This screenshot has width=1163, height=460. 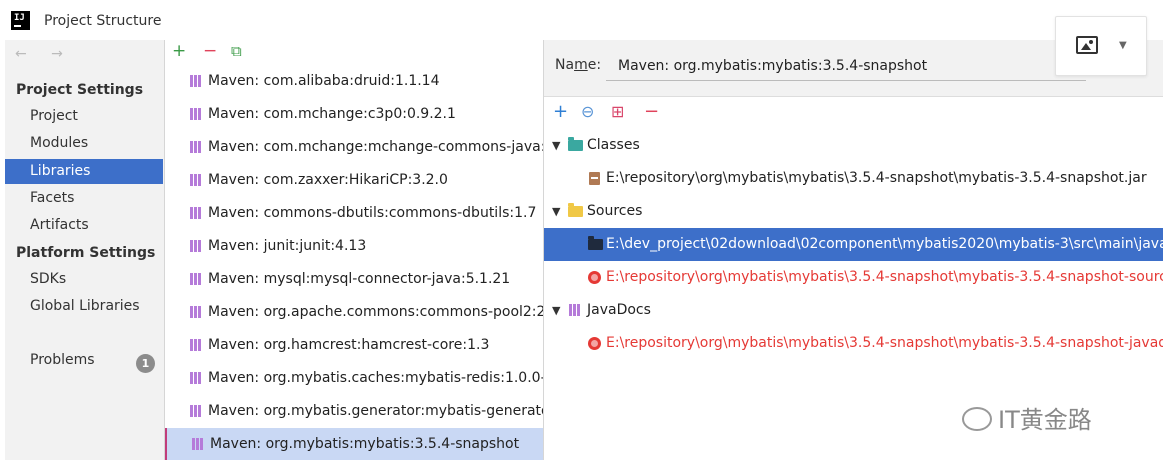 I want to click on project-settings-header: Project Settings, so click(x=80, y=90).